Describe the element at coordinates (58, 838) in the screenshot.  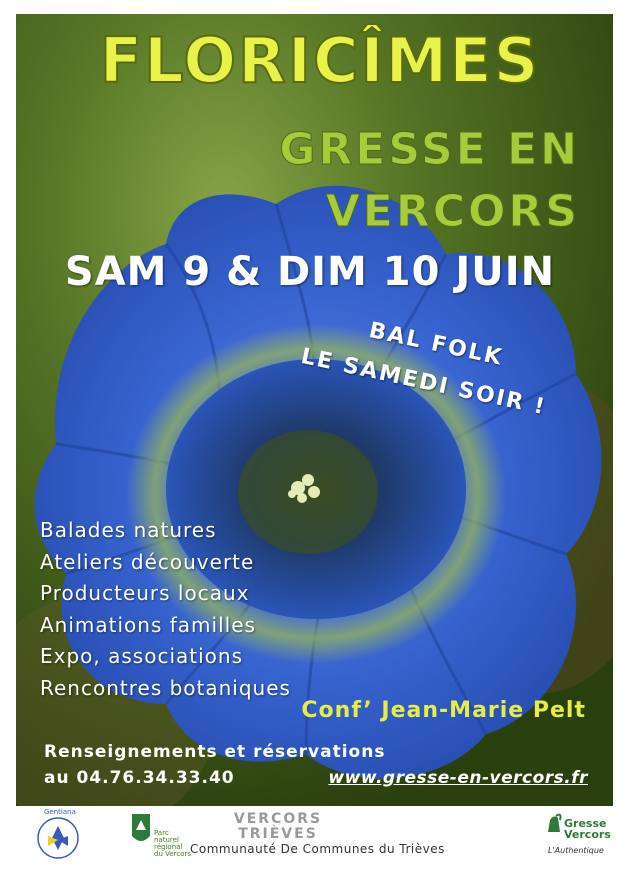
I see `gentiana-logo` at that location.